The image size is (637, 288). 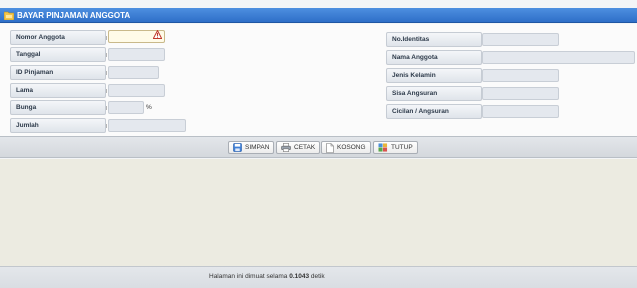 I want to click on label-nama-anggota: Nama Anggota, so click(x=434, y=57).